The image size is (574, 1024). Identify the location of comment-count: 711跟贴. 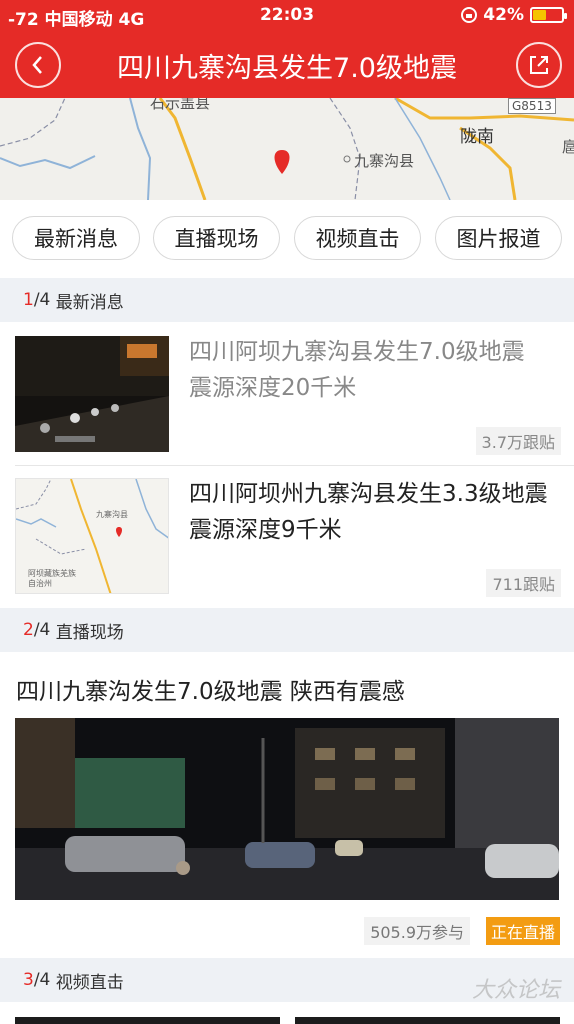
(523, 583).